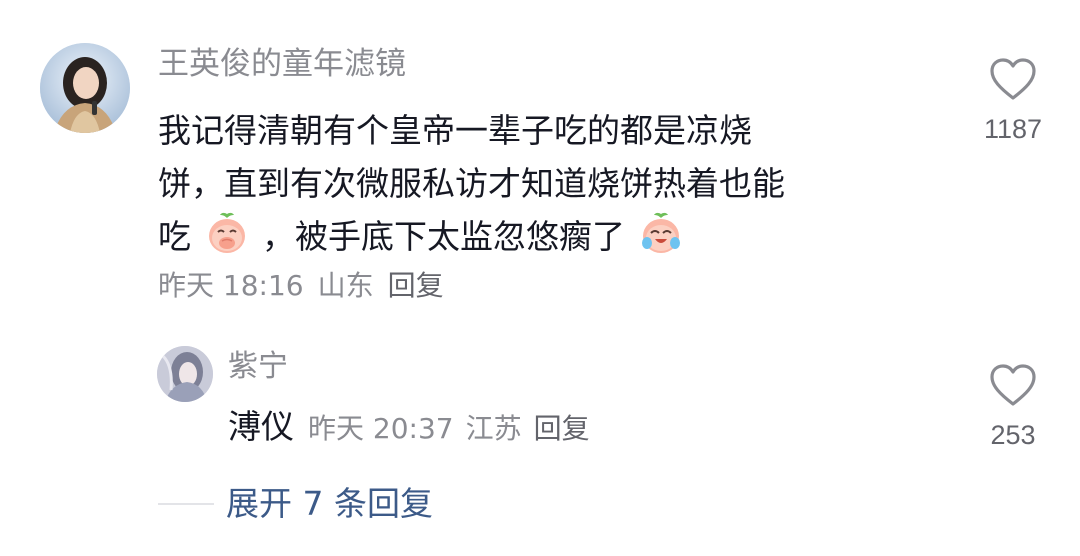  Describe the element at coordinates (258, 367) in the screenshot. I see `replier-name: 紫宁` at that location.